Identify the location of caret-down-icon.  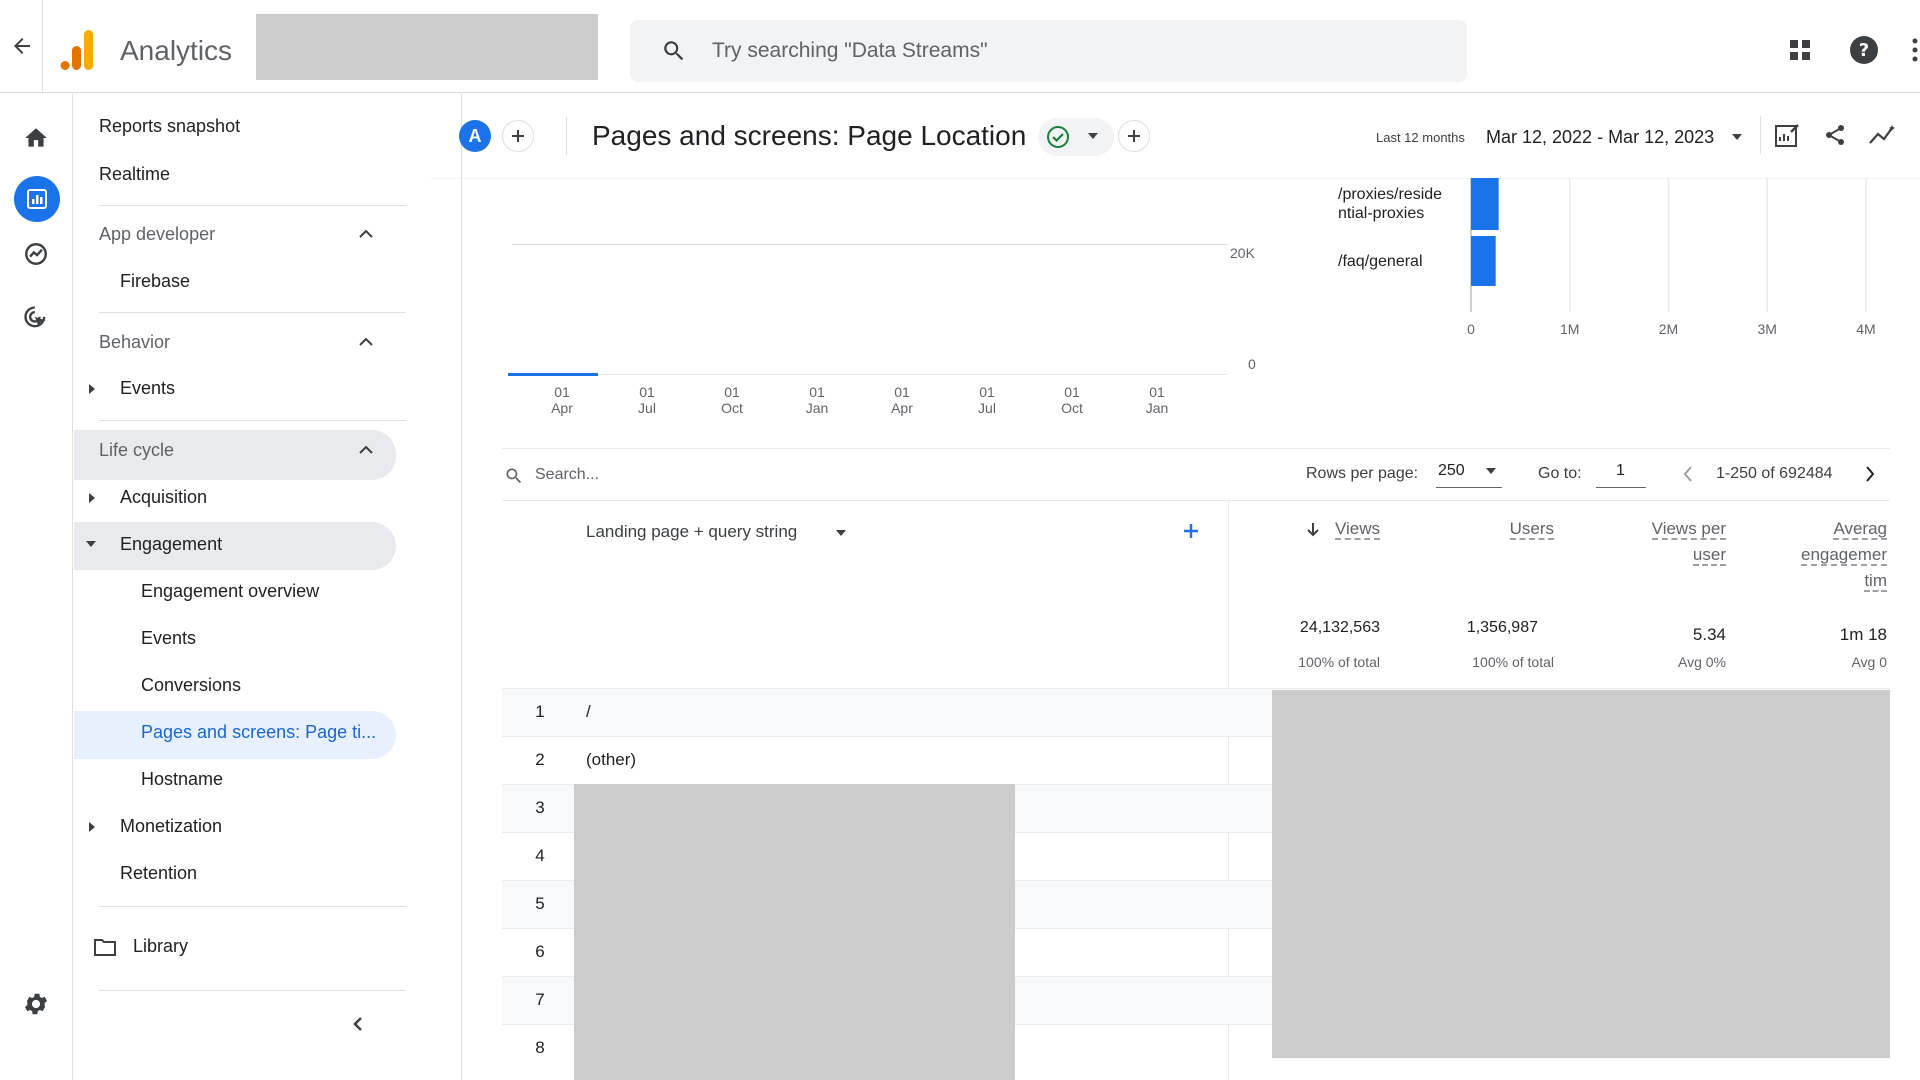
(92, 545).